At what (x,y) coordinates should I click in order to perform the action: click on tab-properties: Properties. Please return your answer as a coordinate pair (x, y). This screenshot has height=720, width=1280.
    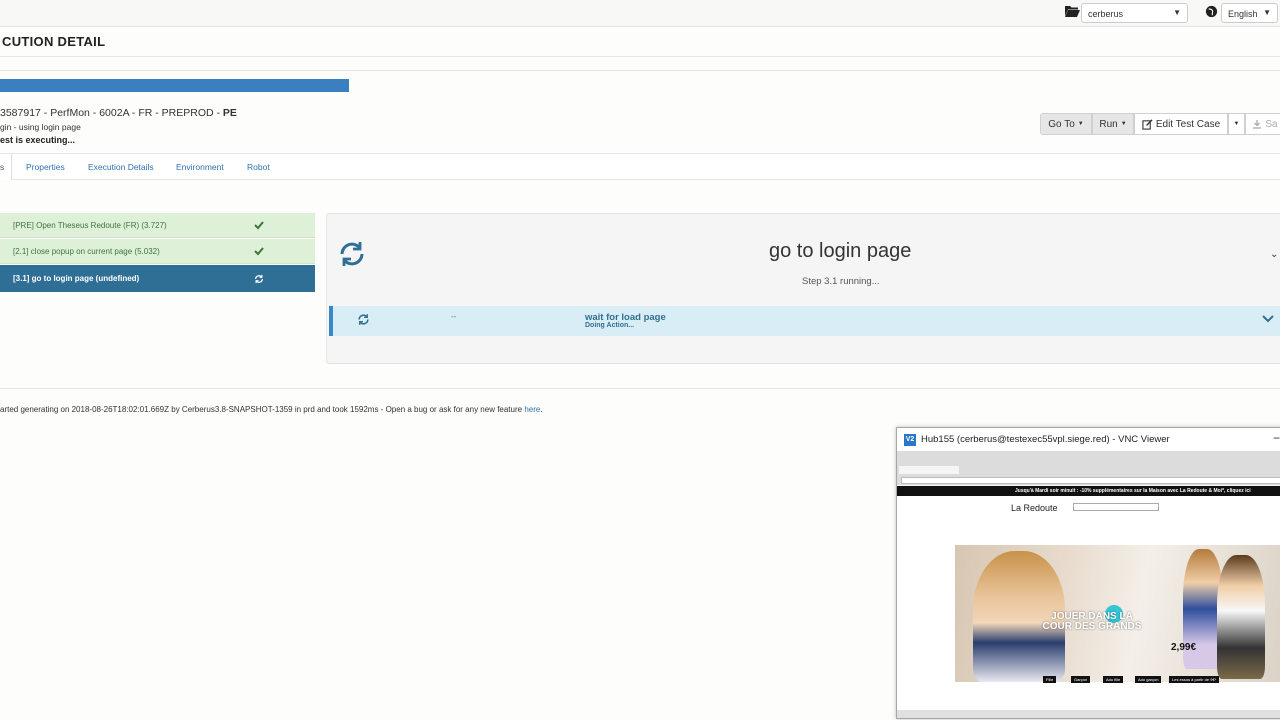
    Looking at the image, I should click on (45, 167).